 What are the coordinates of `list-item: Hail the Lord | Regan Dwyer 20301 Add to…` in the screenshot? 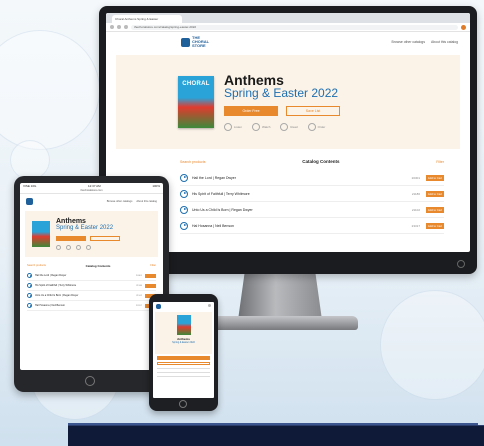 It's located at (312, 178).